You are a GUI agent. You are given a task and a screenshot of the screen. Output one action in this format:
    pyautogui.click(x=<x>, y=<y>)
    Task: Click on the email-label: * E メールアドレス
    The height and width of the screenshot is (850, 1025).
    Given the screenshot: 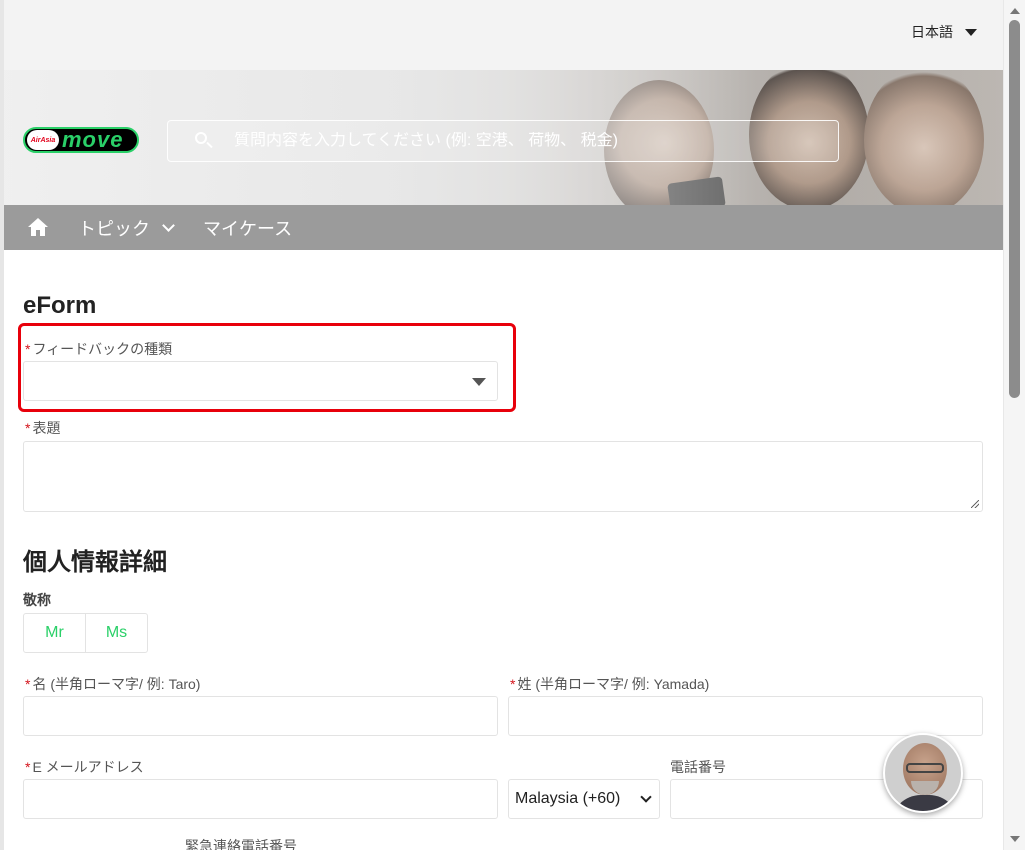 What is the action you would take?
    pyautogui.click(x=84, y=767)
    